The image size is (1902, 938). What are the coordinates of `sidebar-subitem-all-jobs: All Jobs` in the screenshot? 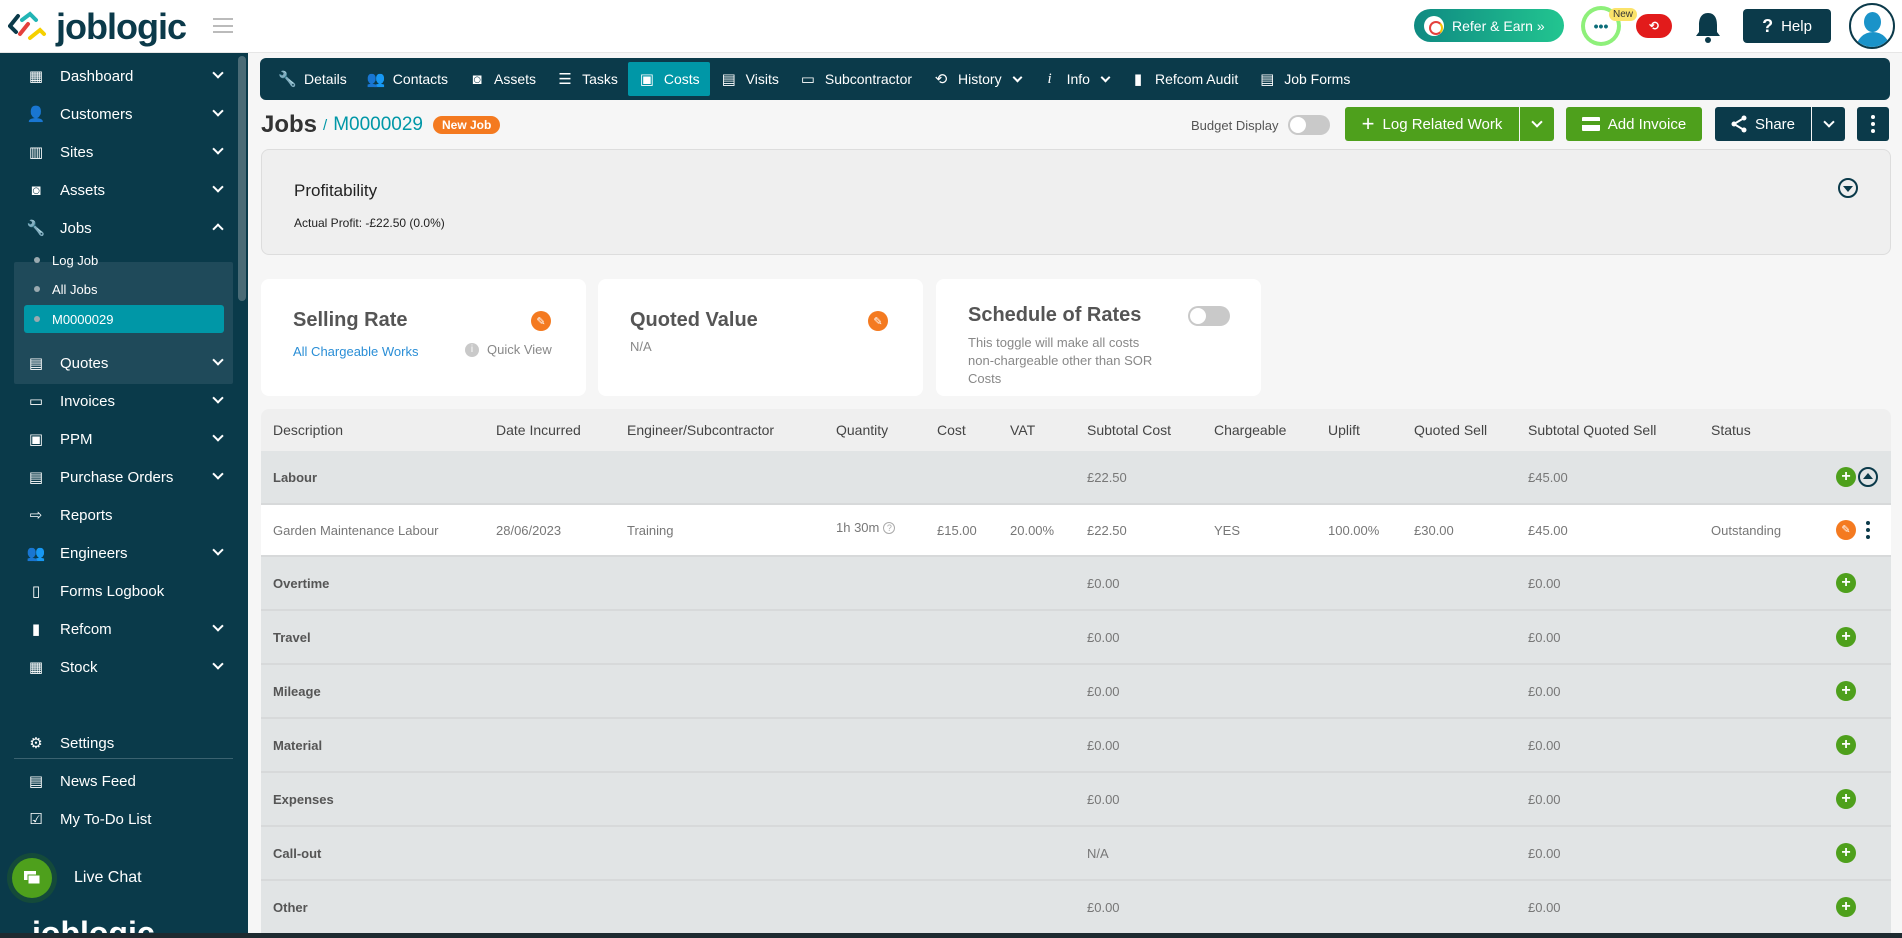 It's located at (124, 289).